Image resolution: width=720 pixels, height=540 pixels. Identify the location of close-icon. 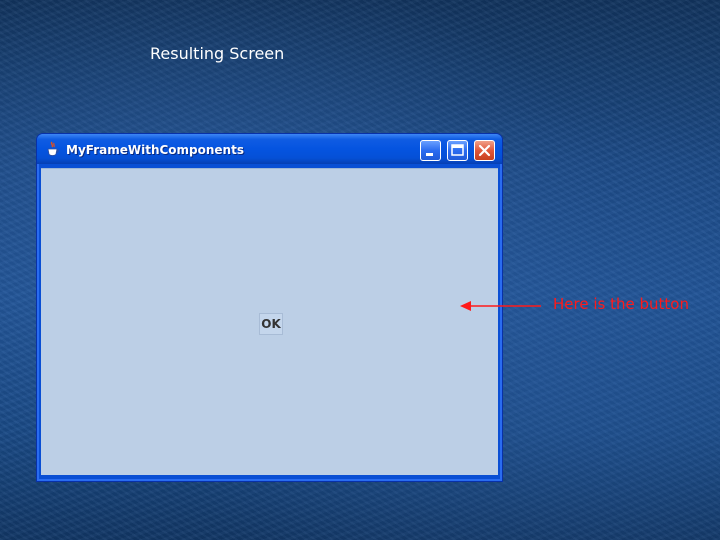
(484, 150).